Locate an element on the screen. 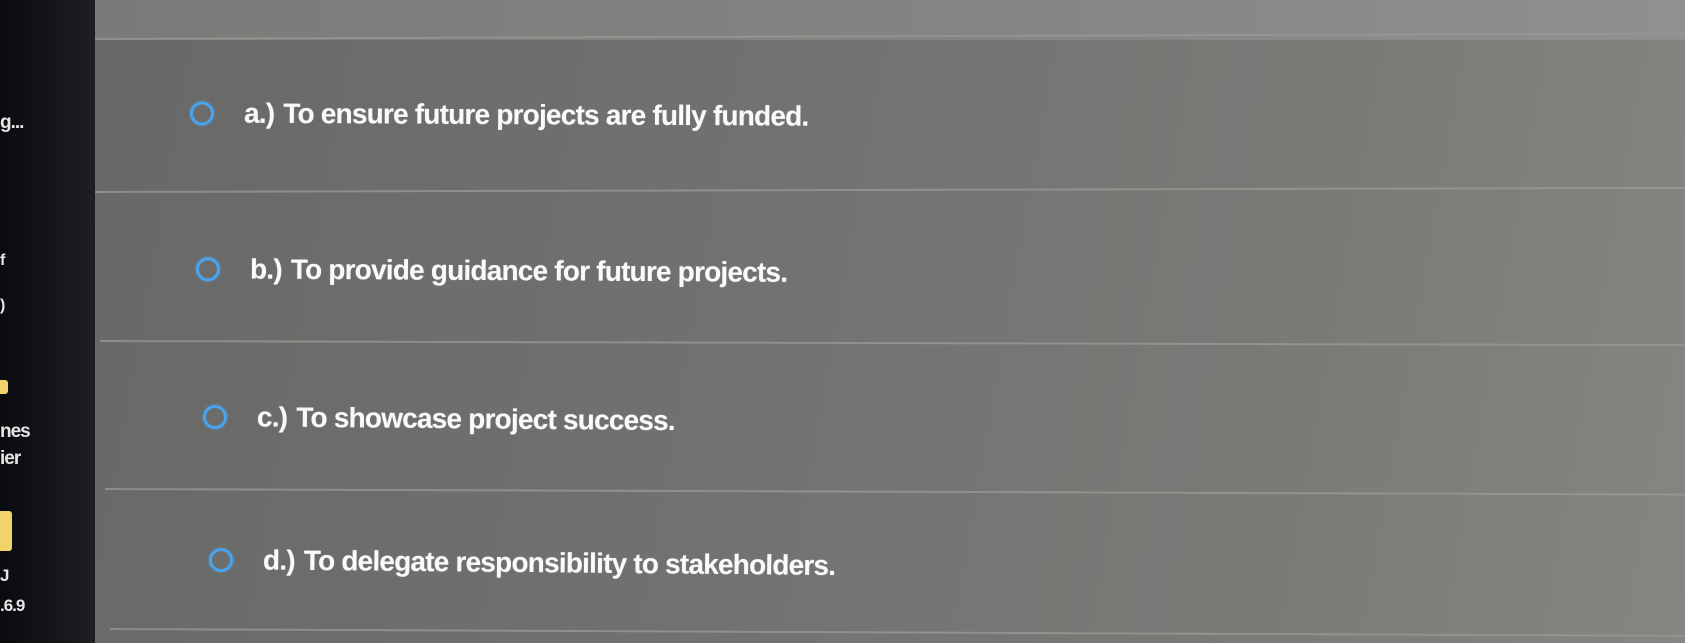 This screenshot has height=643, width=1685. radio-button-b is located at coordinates (208, 269).